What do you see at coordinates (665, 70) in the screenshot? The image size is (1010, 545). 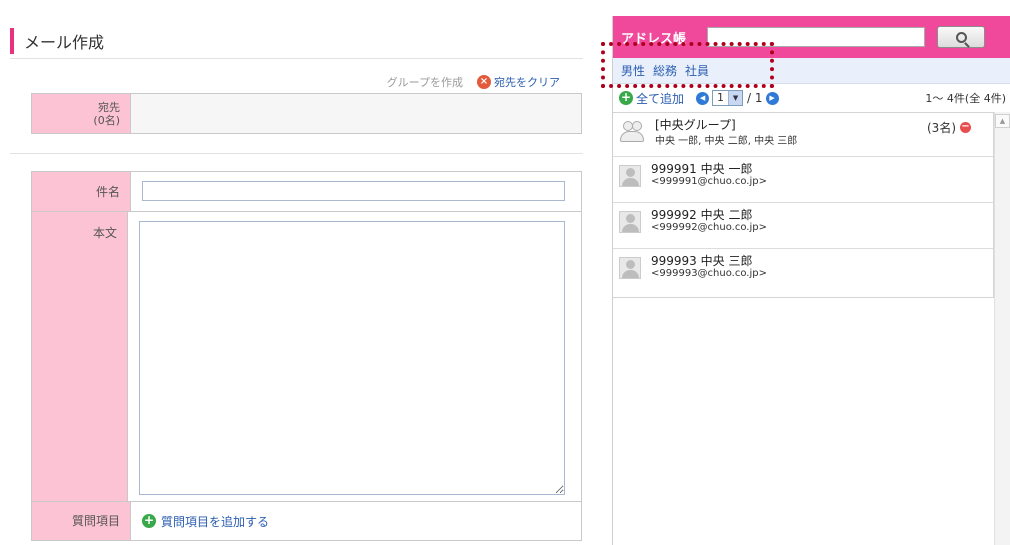 I see `tag-general-affairs: 総務` at bounding box center [665, 70].